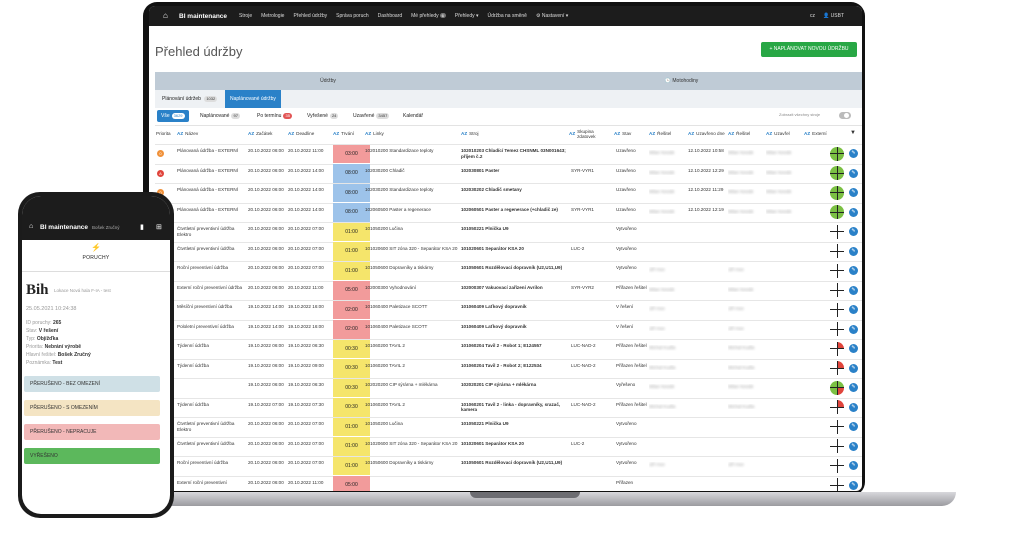  Describe the element at coordinates (43, 323) in the screenshot. I see `fault-info-line: ID poruchy: 265` at that location.